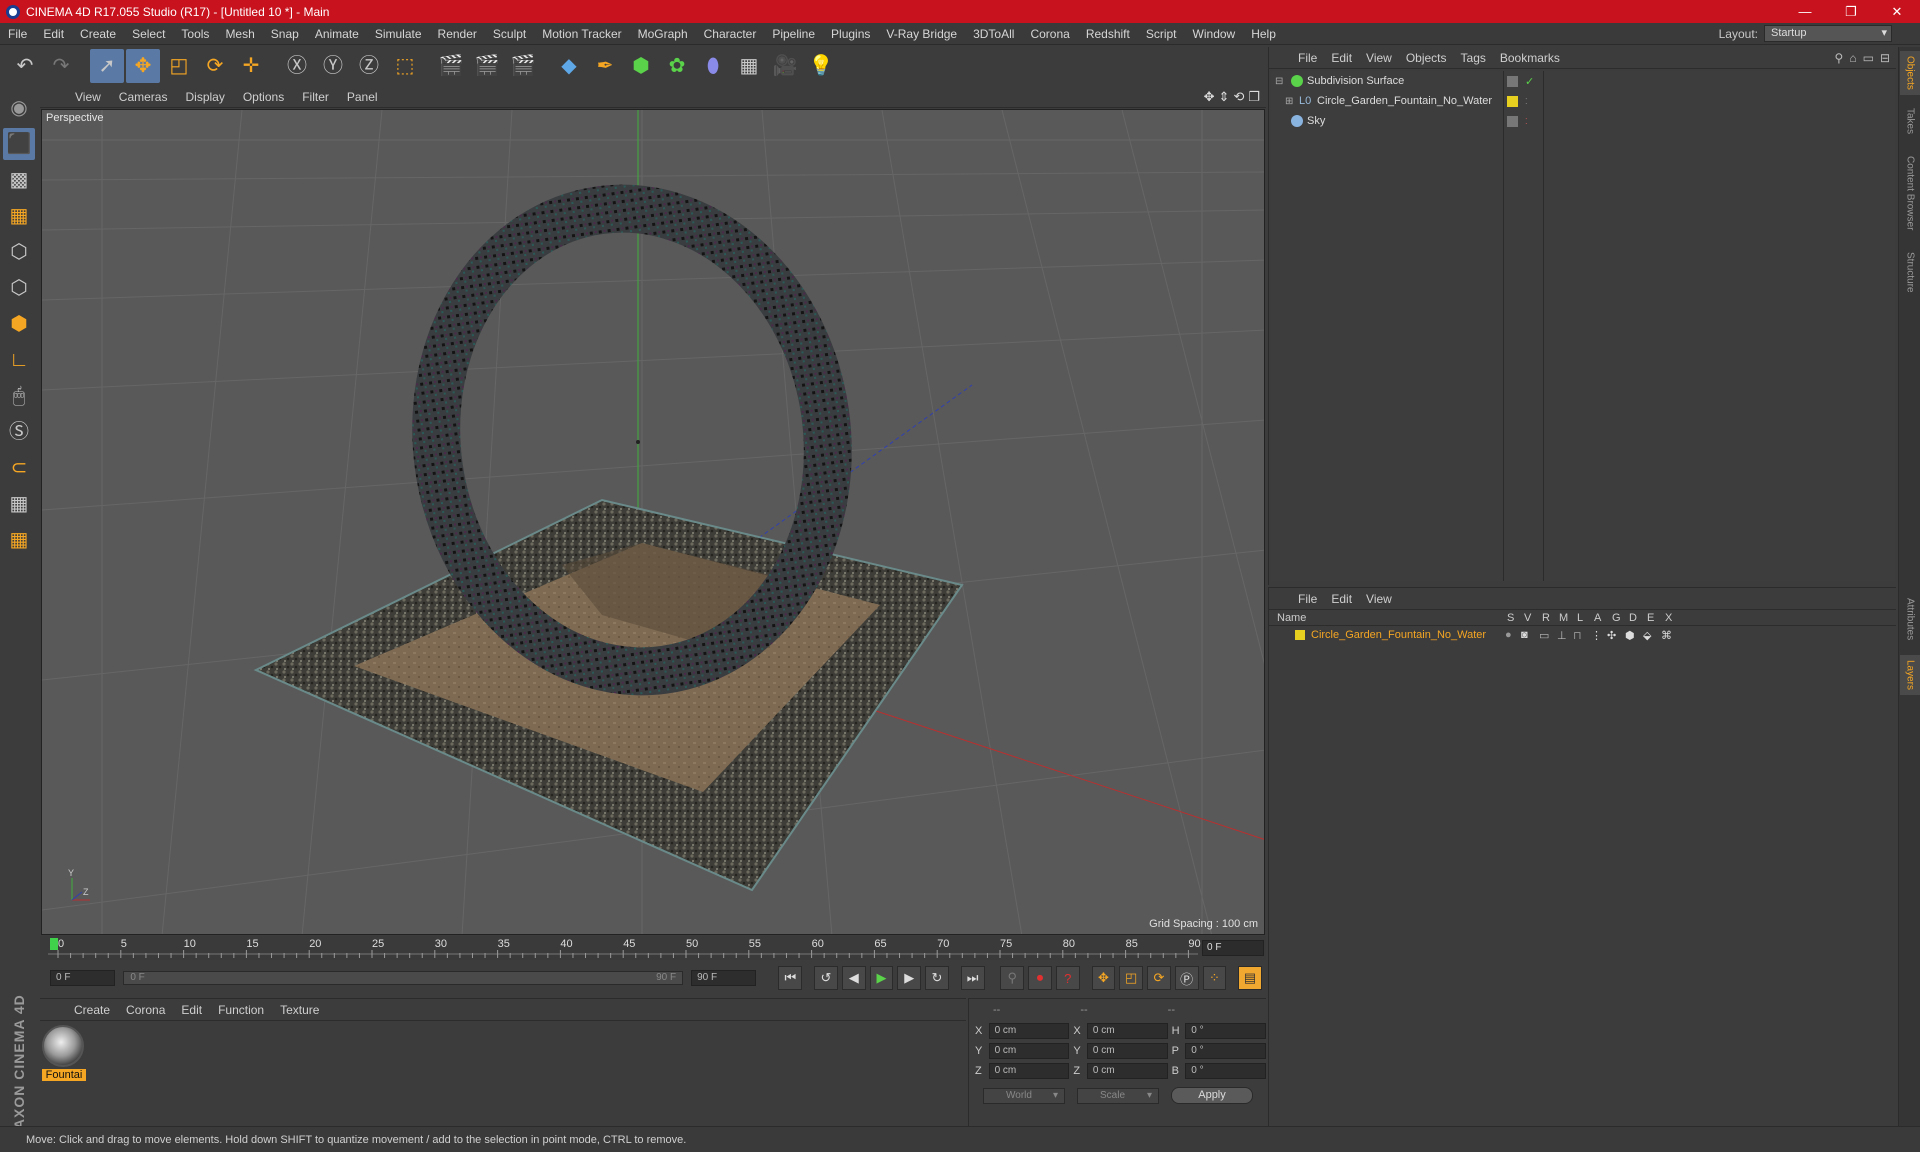 The width and height of the screenshot is (1920, 1152). What do you see at coordinates (1910, 193) in the screenshot?
I see `tab-content-browser: Content Browser` at bounding box center [1910, 193].